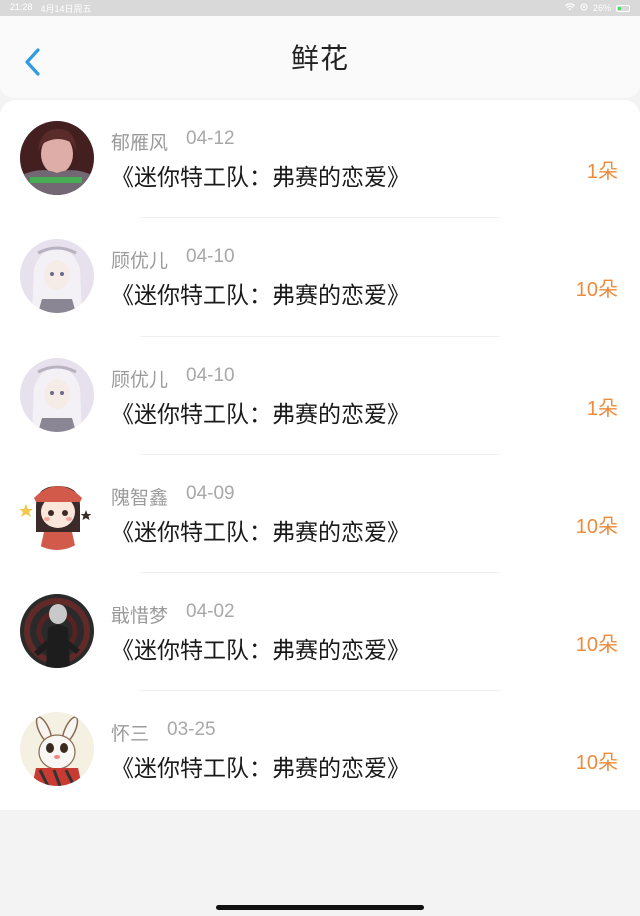  Describe the element at coordinates (33, 62) in the screenshot. I see `chevron-left-icon` at that location.